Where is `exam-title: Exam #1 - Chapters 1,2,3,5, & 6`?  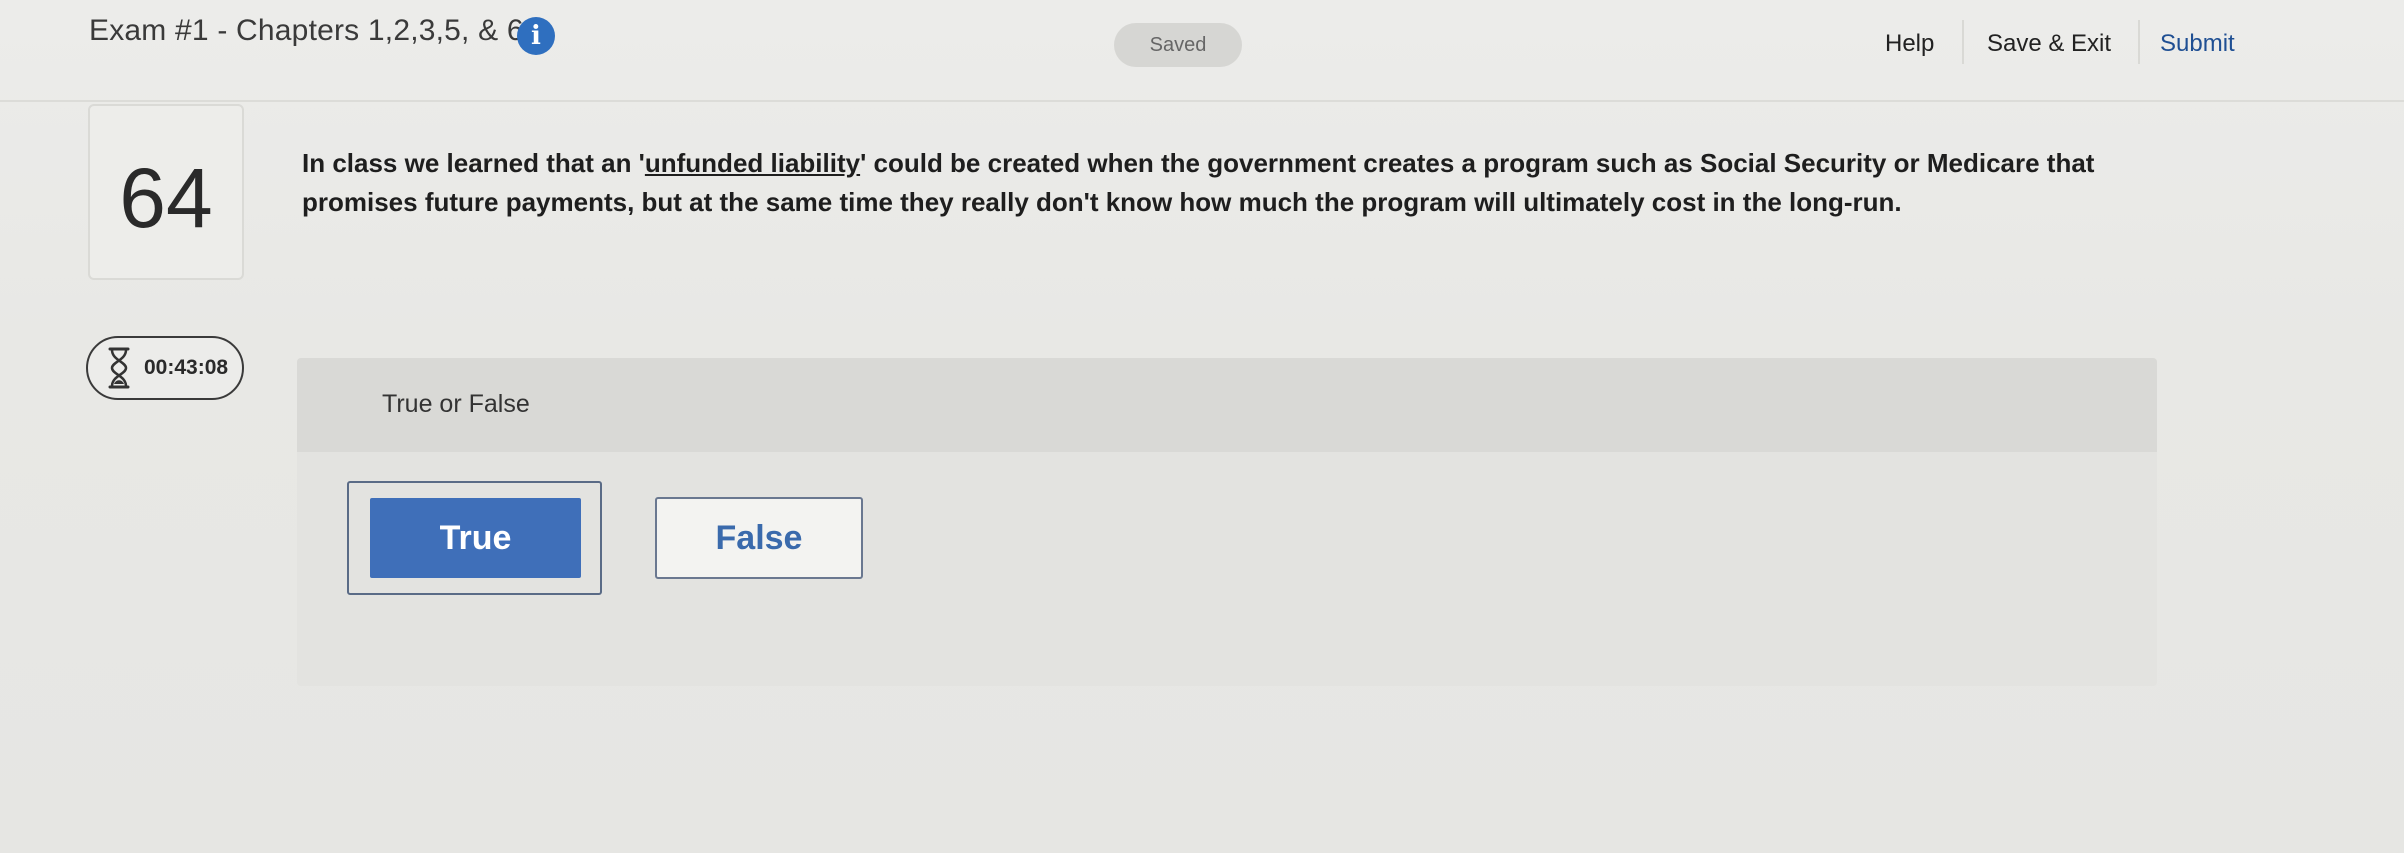 exam-title: Exam #1 - Chapters 1,2,3,5, & 6 is located at coordinates (306, 30).